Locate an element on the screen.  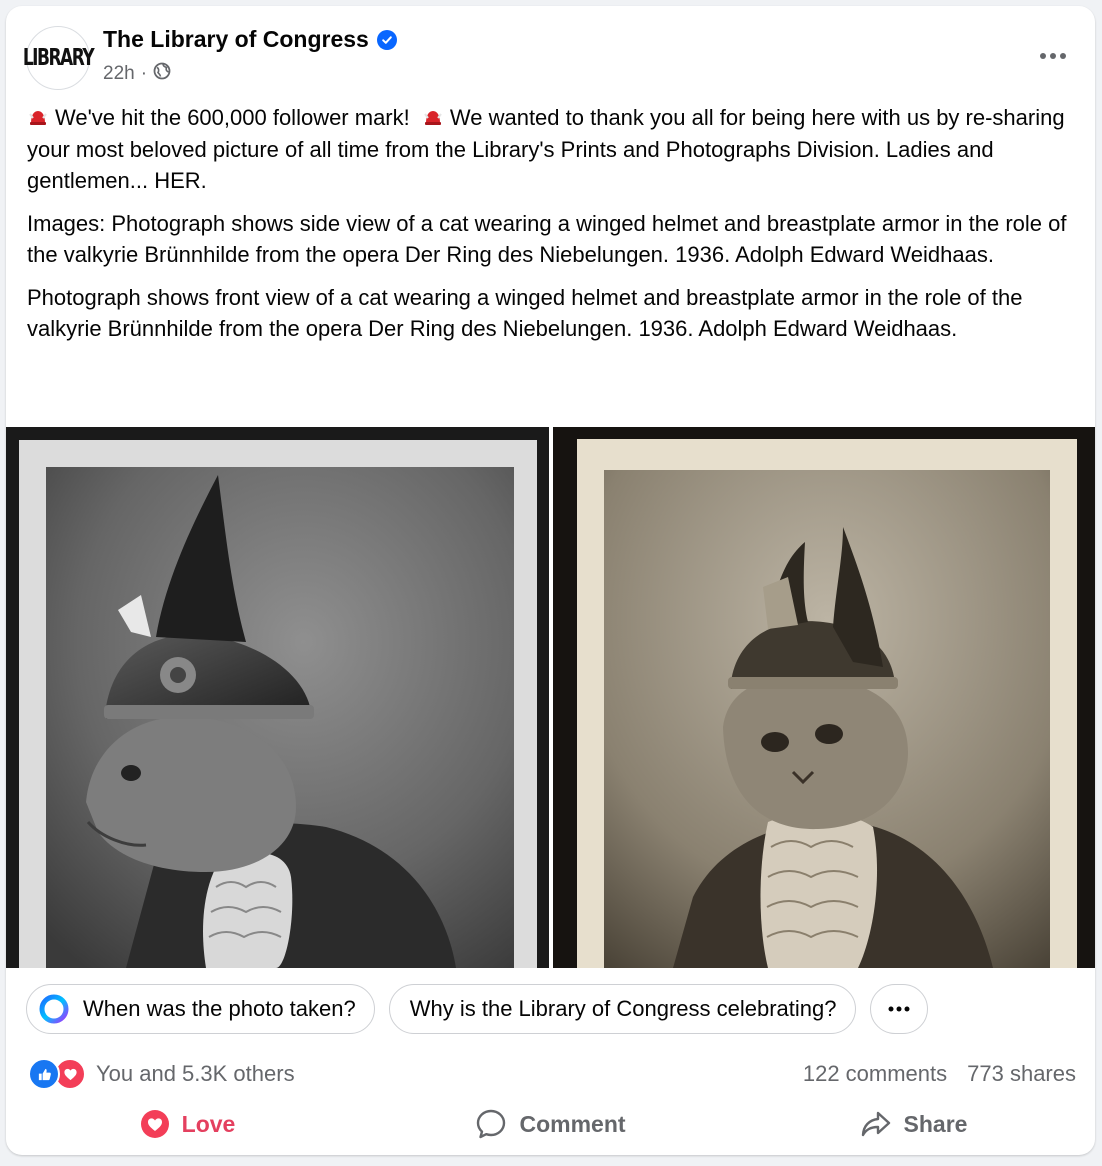
share-label: Share is located at coordinates (935, 1123).